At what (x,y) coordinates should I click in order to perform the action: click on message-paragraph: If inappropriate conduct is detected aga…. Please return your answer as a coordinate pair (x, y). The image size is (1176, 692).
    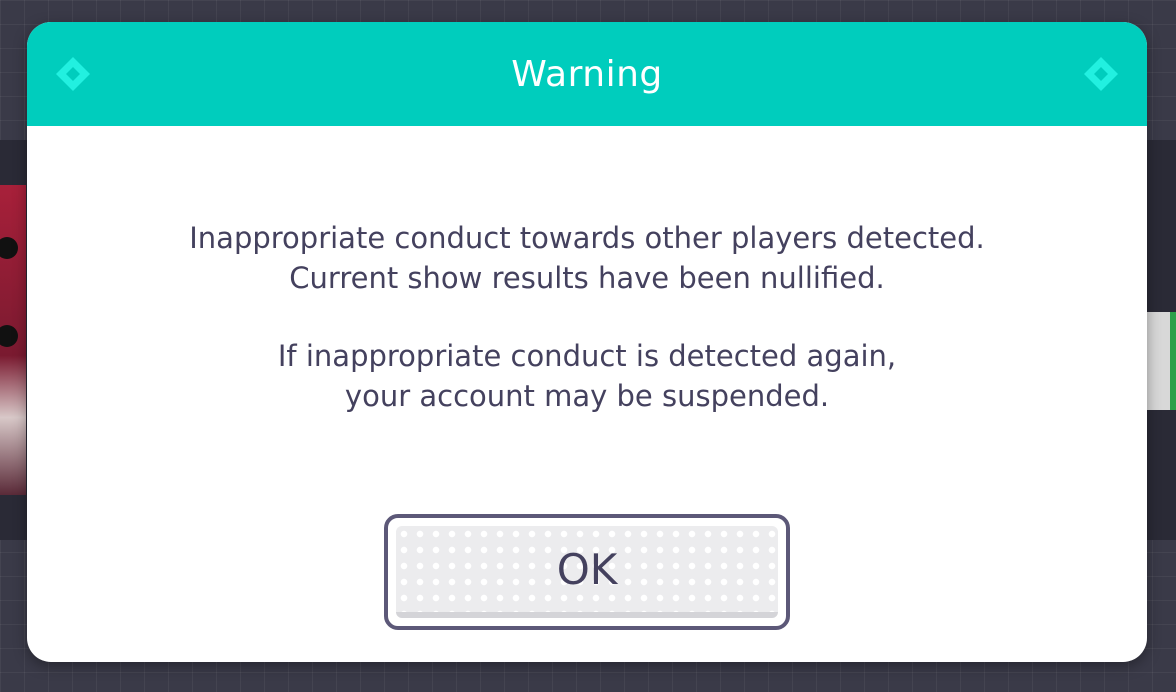
    Looking at the image, I should click on (587, 376).